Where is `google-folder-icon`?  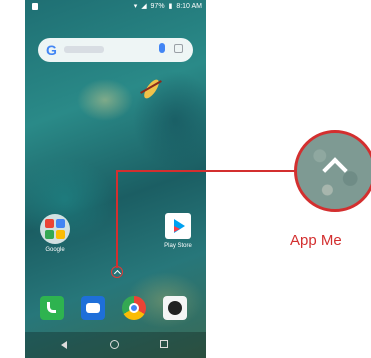 google-folder-icon is located at coordinates (55, 229).